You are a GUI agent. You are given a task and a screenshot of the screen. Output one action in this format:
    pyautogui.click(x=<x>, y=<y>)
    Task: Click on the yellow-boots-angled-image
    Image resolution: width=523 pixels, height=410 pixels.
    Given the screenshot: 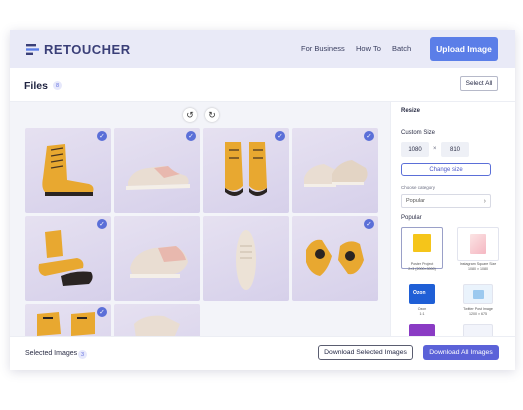 What is the action you would take?
    pyautogui.click(x=65, y=258)
    